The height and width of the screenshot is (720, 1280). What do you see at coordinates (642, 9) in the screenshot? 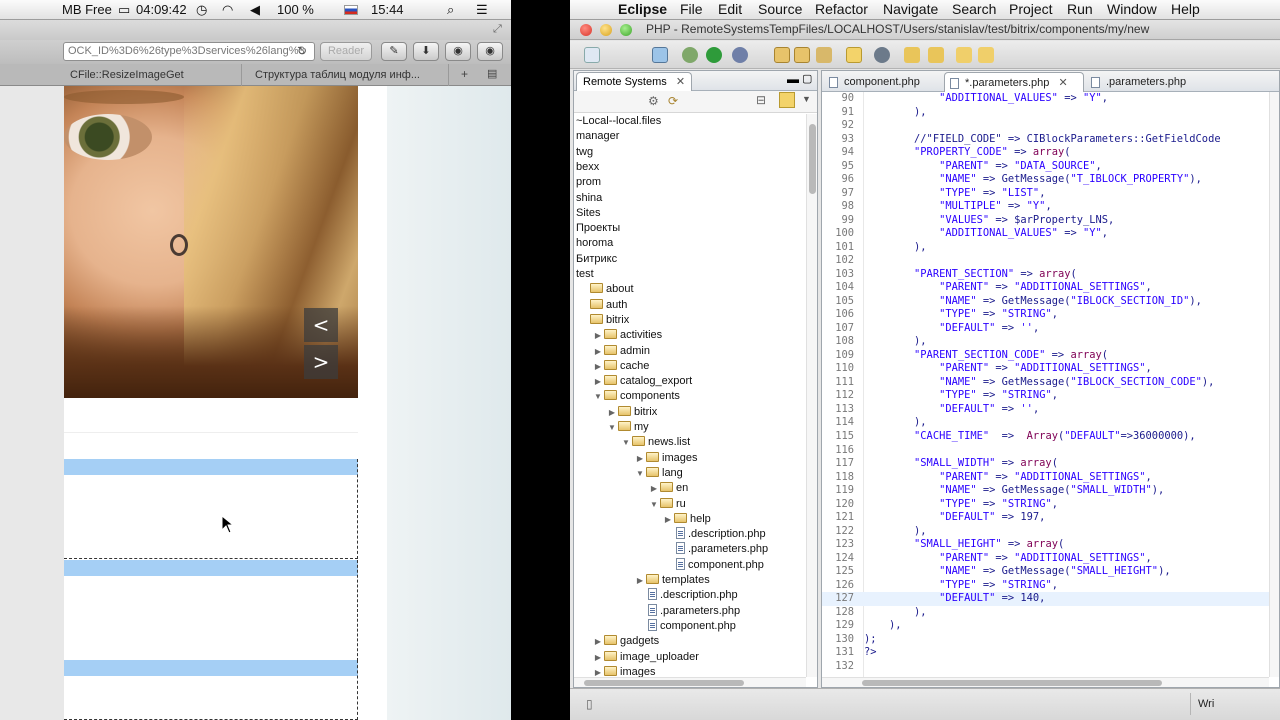
I see `menu-app-name: Eclipse` at bounding box center [642, 9].